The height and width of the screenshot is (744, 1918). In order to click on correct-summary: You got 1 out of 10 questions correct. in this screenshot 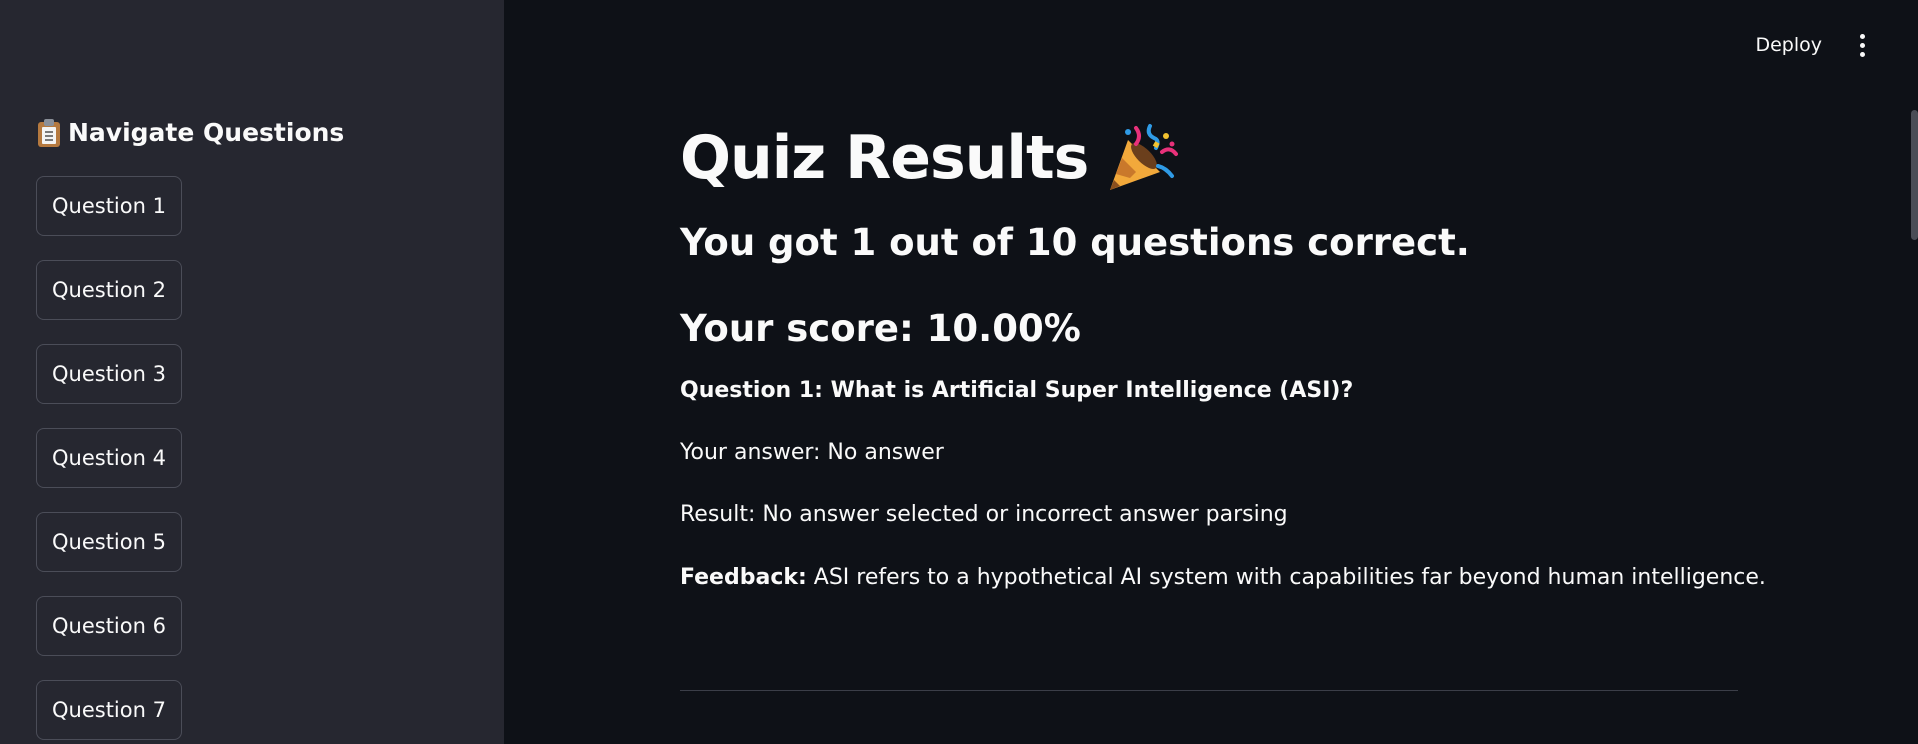, I will do `click(1075, 242)`.